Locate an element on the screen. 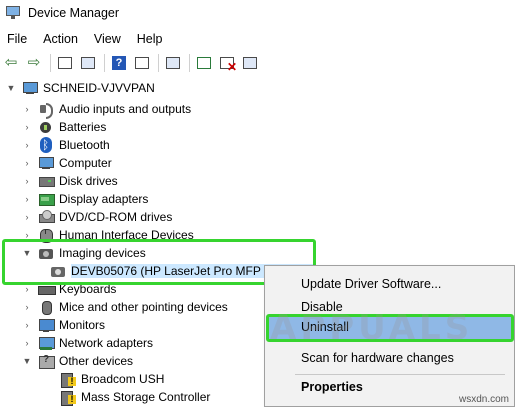 The height and width of the screenshot is (407, 515). uninstall-device-icon: ✕ is located at coordinates (227, 64).